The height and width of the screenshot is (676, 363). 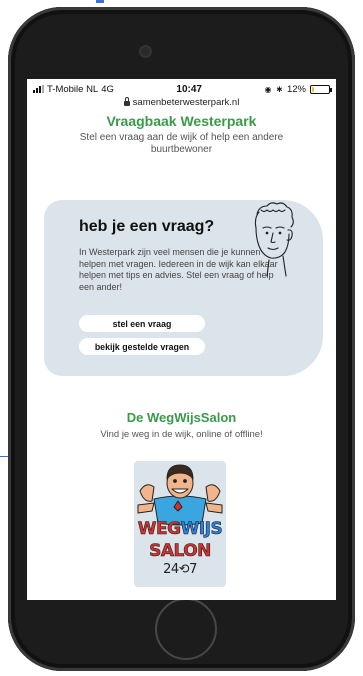 What do you see at coordinates (145, 51) in the screenshot?
I see `camera-icon` at bounding box center [145, 51].